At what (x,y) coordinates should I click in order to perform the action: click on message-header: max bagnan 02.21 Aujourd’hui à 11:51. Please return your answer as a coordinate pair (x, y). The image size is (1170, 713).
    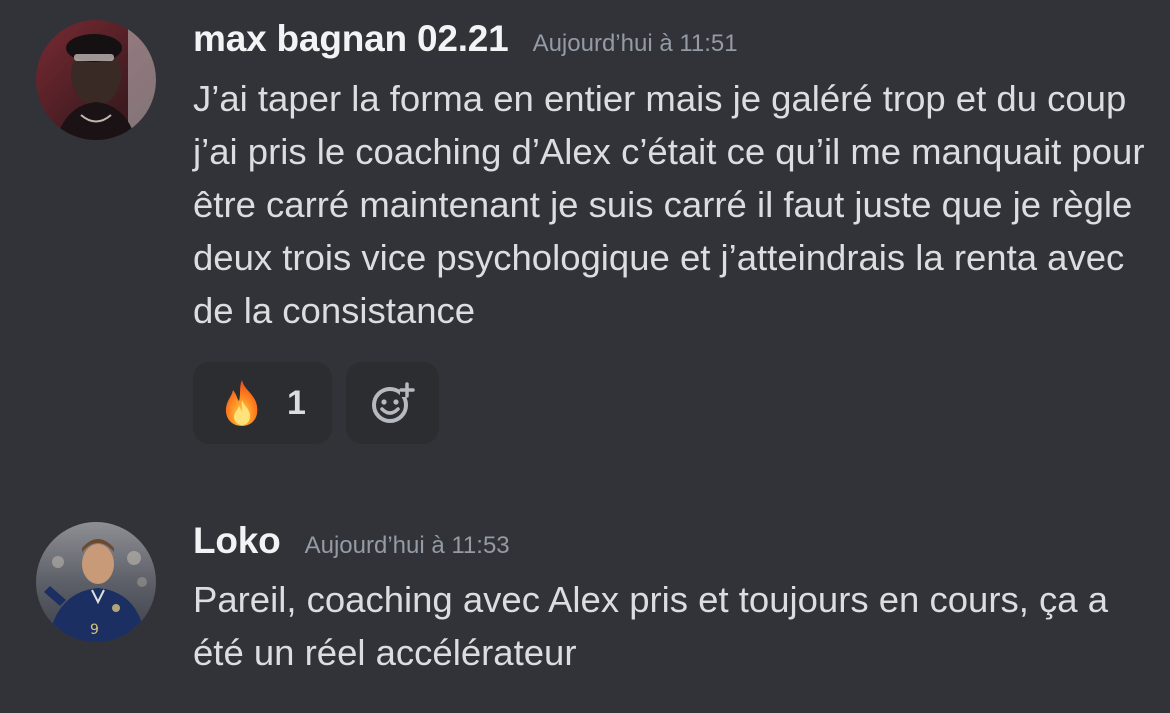
    Looking at the image, I should click on (465, 39).